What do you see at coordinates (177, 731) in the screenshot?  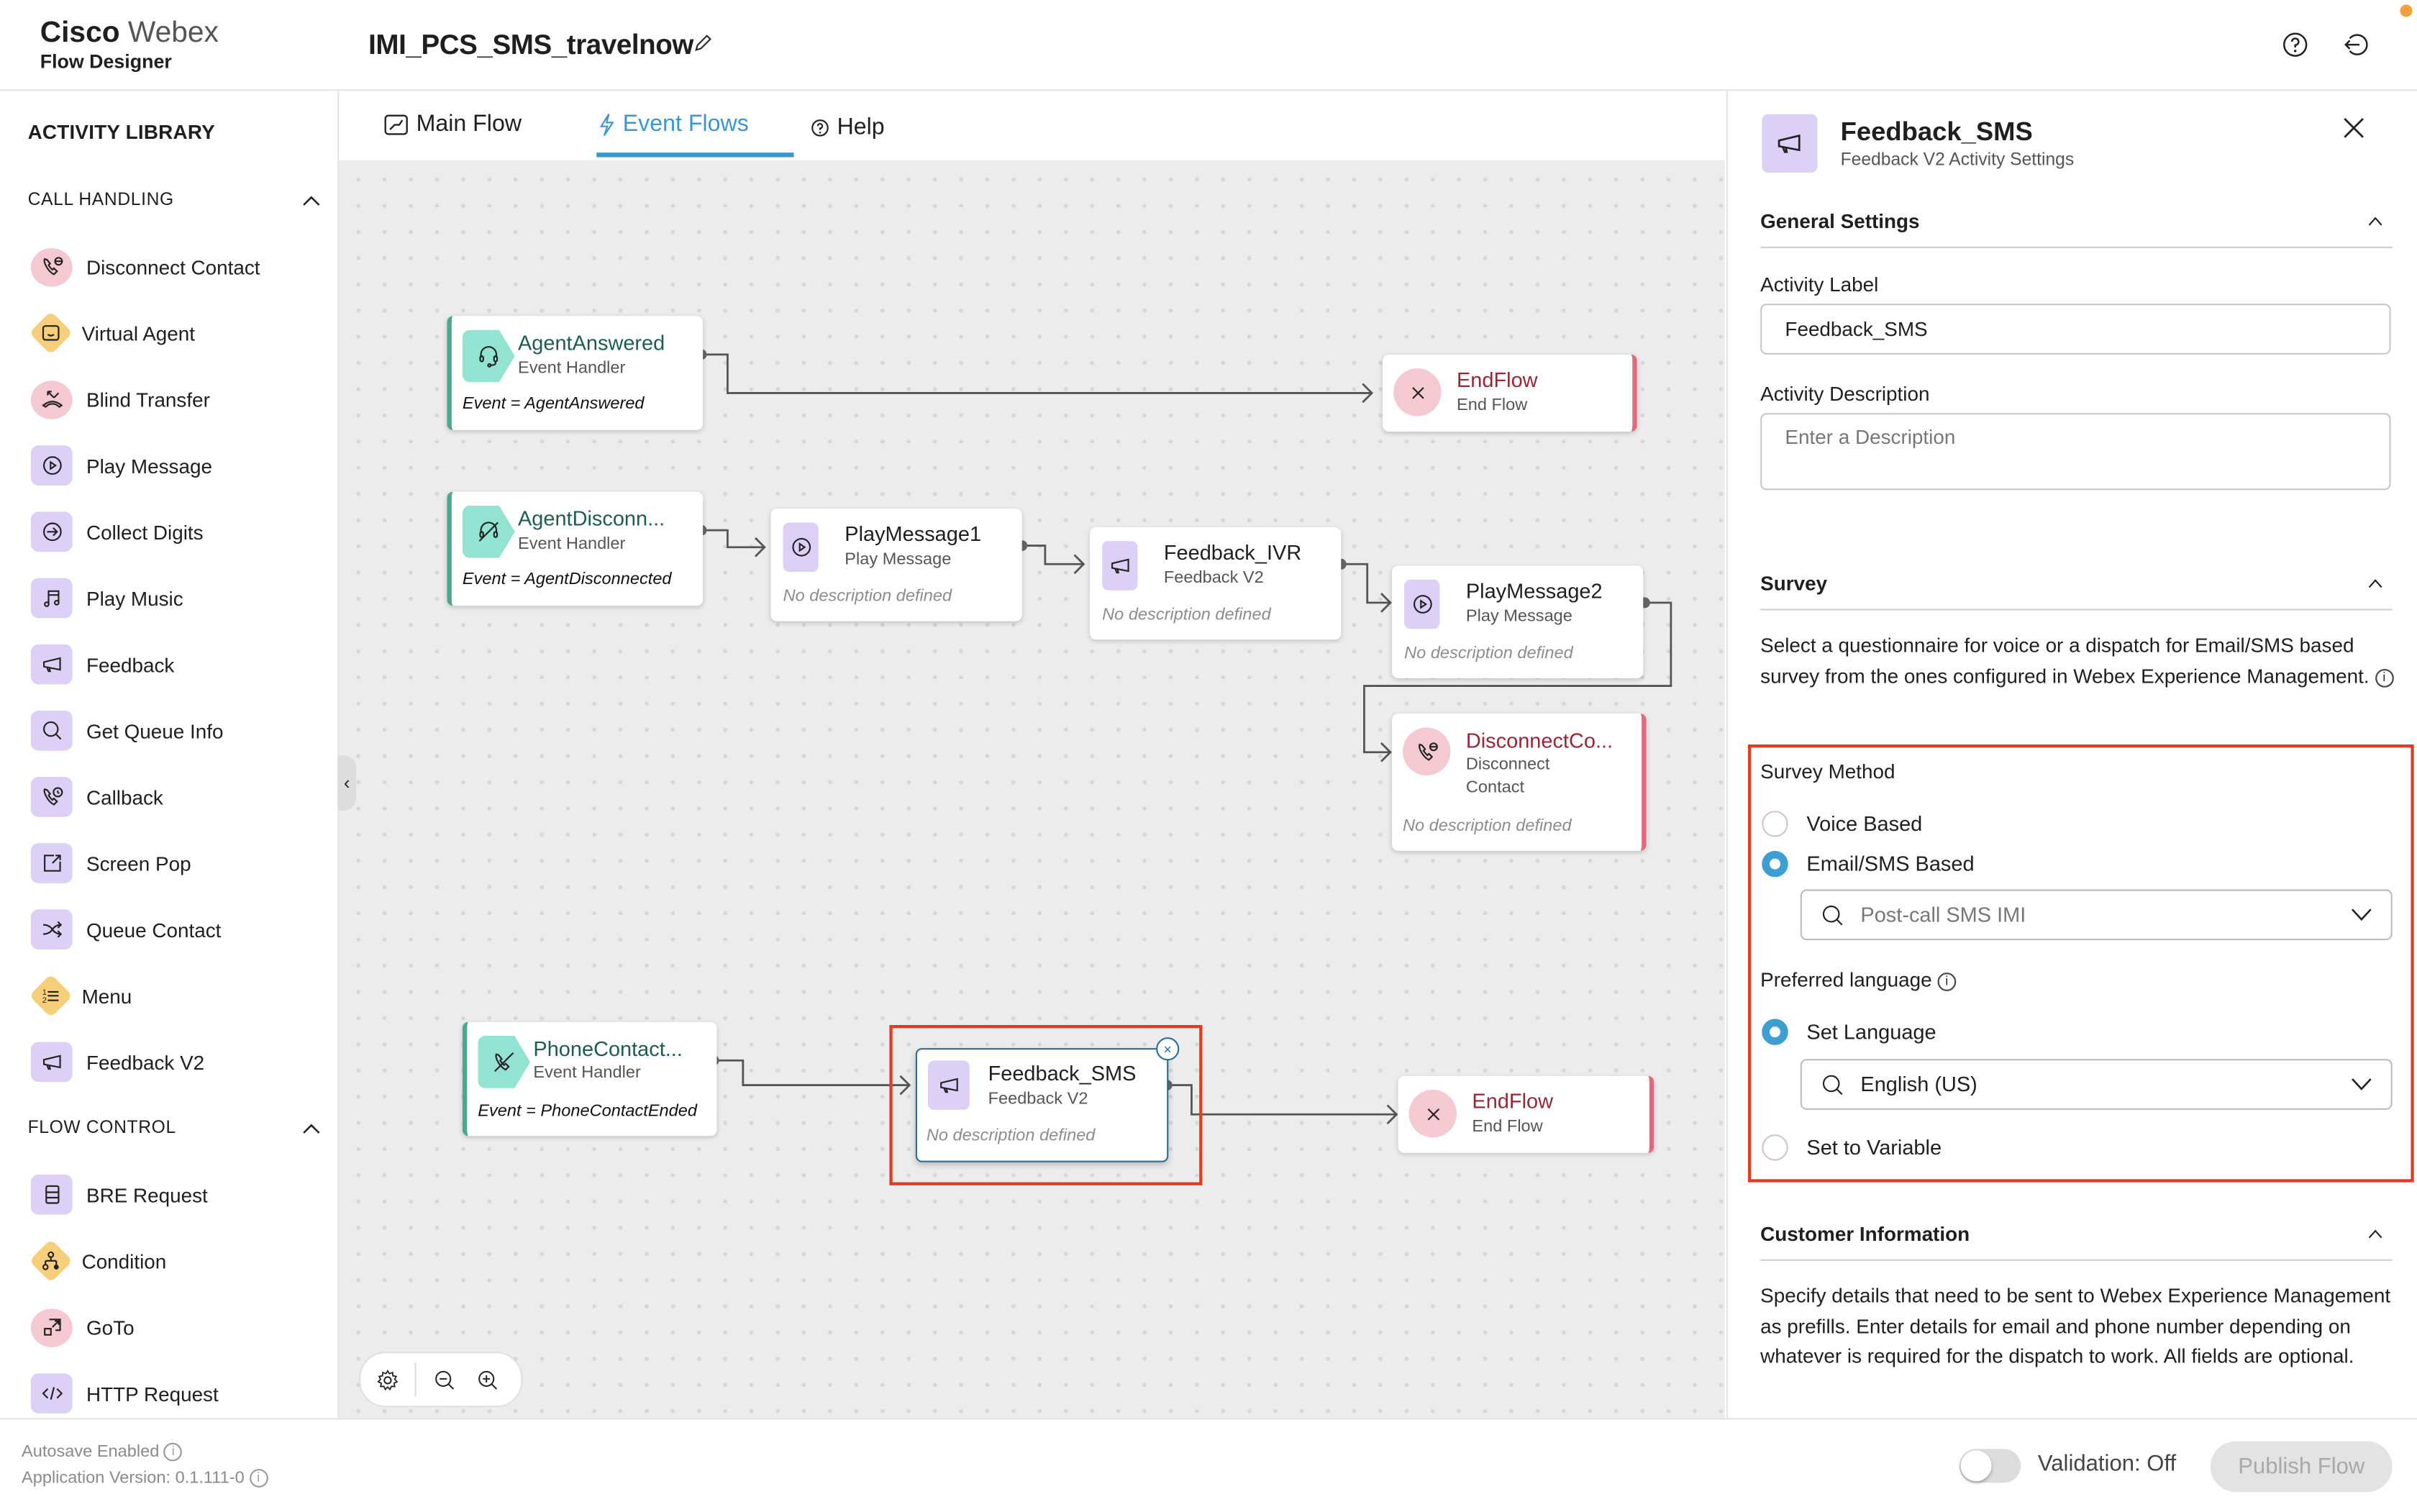 I see `library-item-get-queue-info: Get Queue Info` at bounding box center [177, 731].